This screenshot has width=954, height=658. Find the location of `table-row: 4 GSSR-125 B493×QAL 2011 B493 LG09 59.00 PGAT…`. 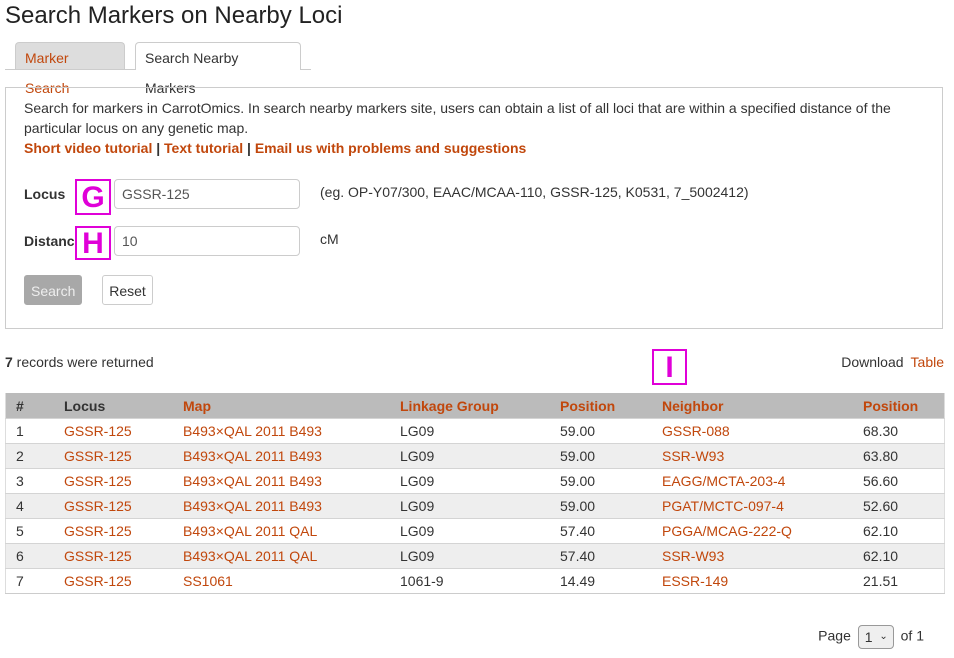

table-row: 4 GSSR-125 B493×QAL 2011 B493 LG09 59.00 PGAT… is located at coordinates (475, 506).